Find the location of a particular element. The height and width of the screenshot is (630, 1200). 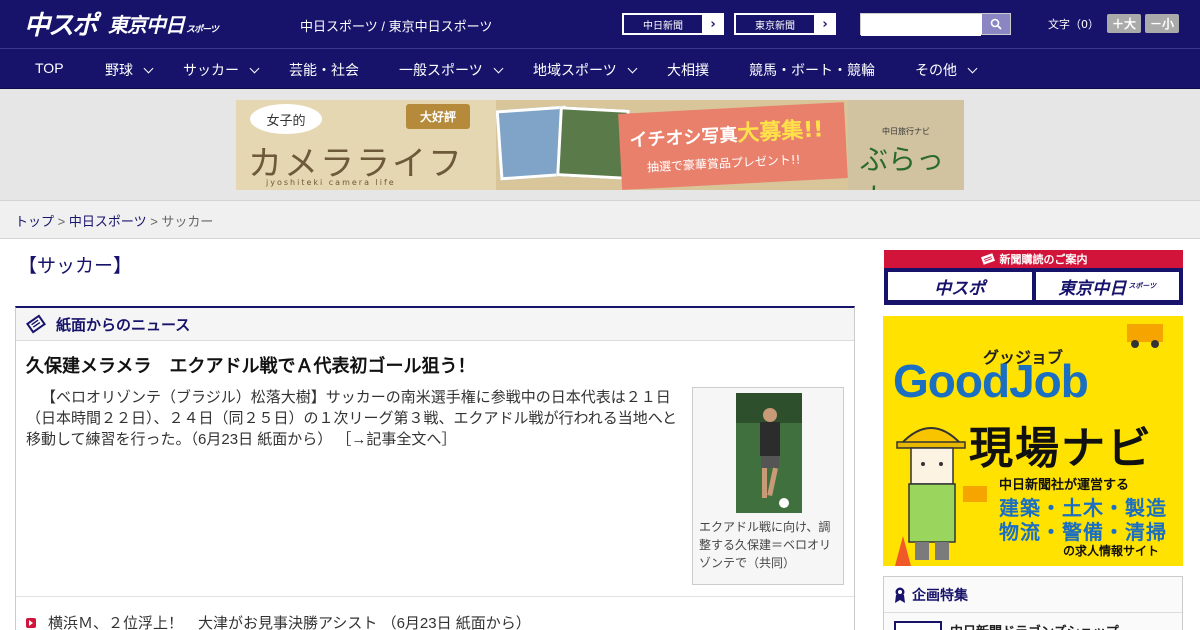

banner-tag: 大好評 is located at coordinates (438, 116).